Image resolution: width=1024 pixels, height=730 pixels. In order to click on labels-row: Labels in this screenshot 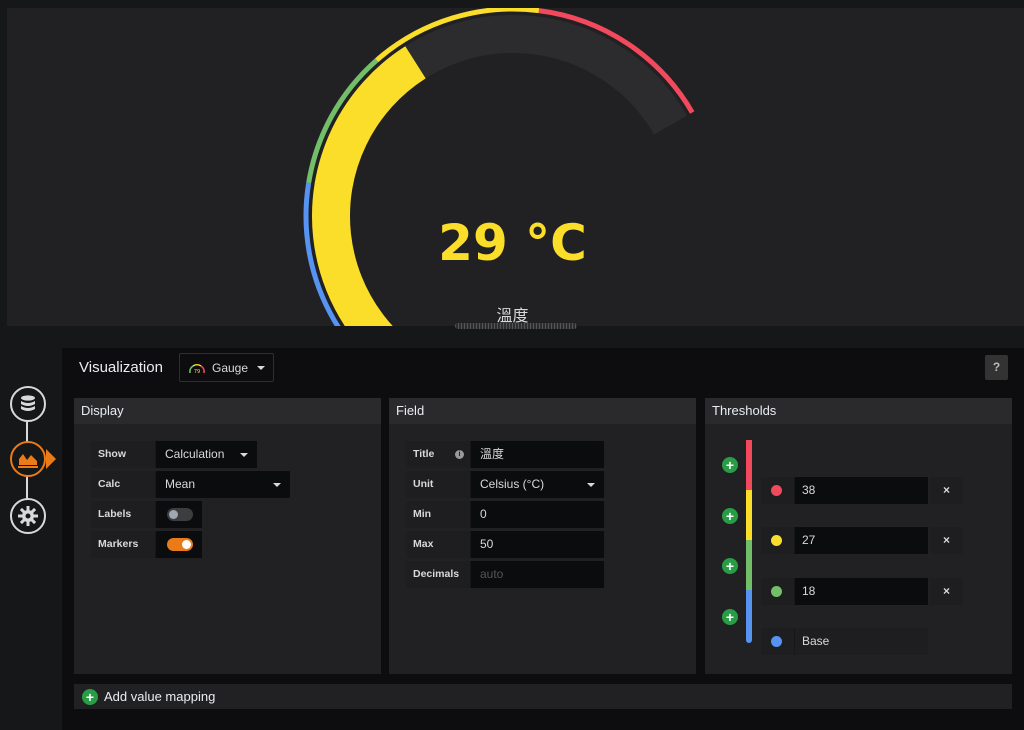, I will do `click(146, 514)`.